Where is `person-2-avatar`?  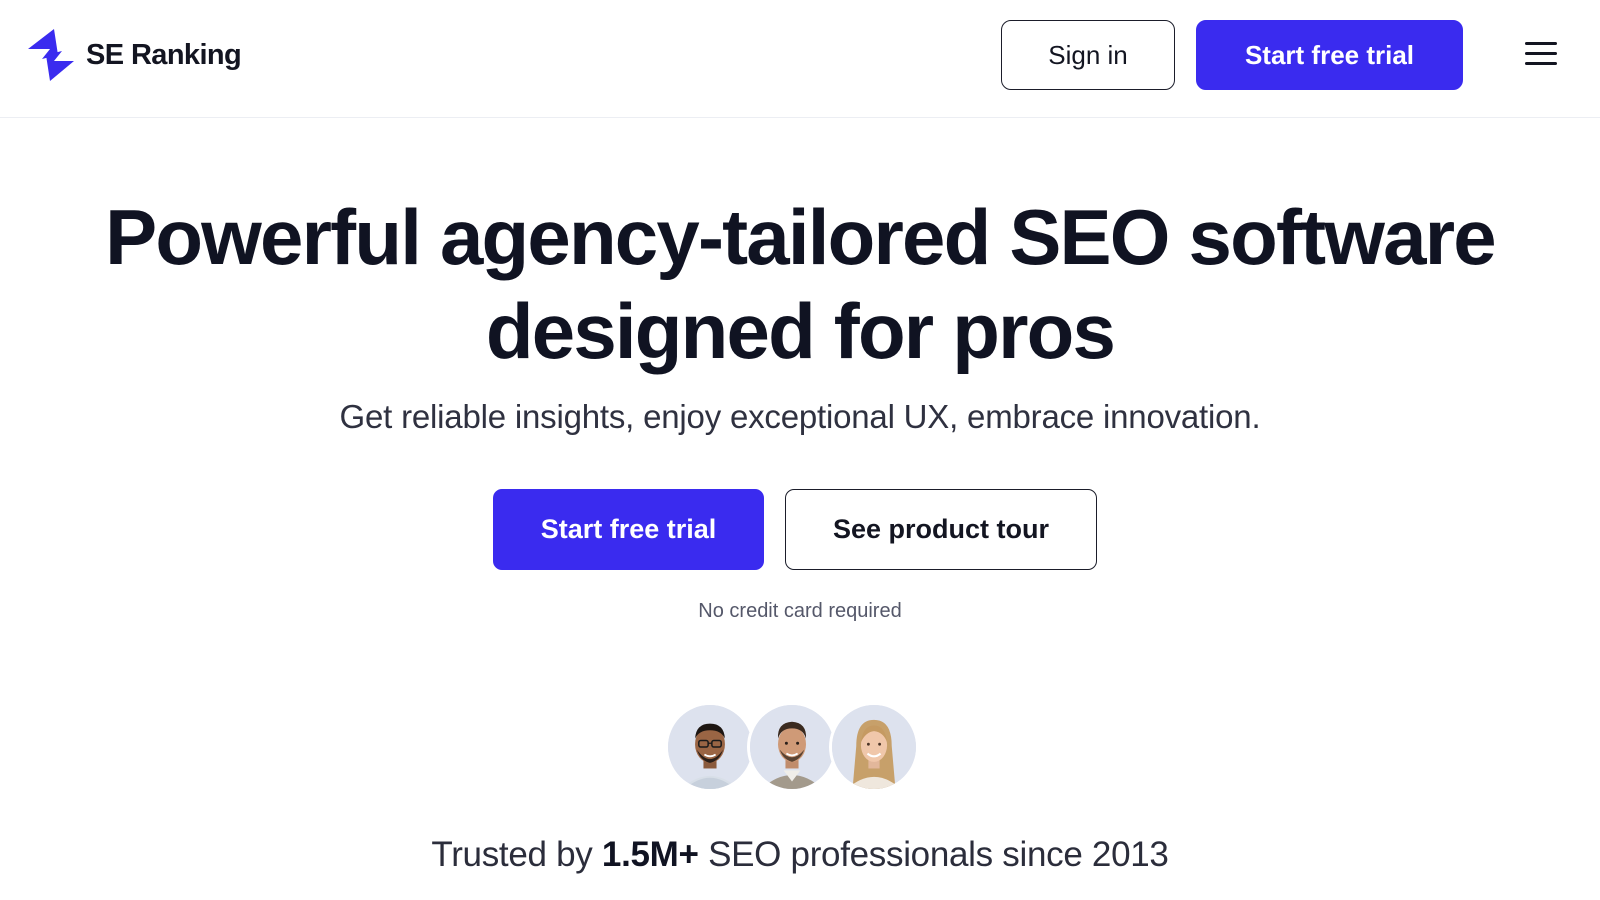
person-2-avatar is located at coordinates (792, 747).